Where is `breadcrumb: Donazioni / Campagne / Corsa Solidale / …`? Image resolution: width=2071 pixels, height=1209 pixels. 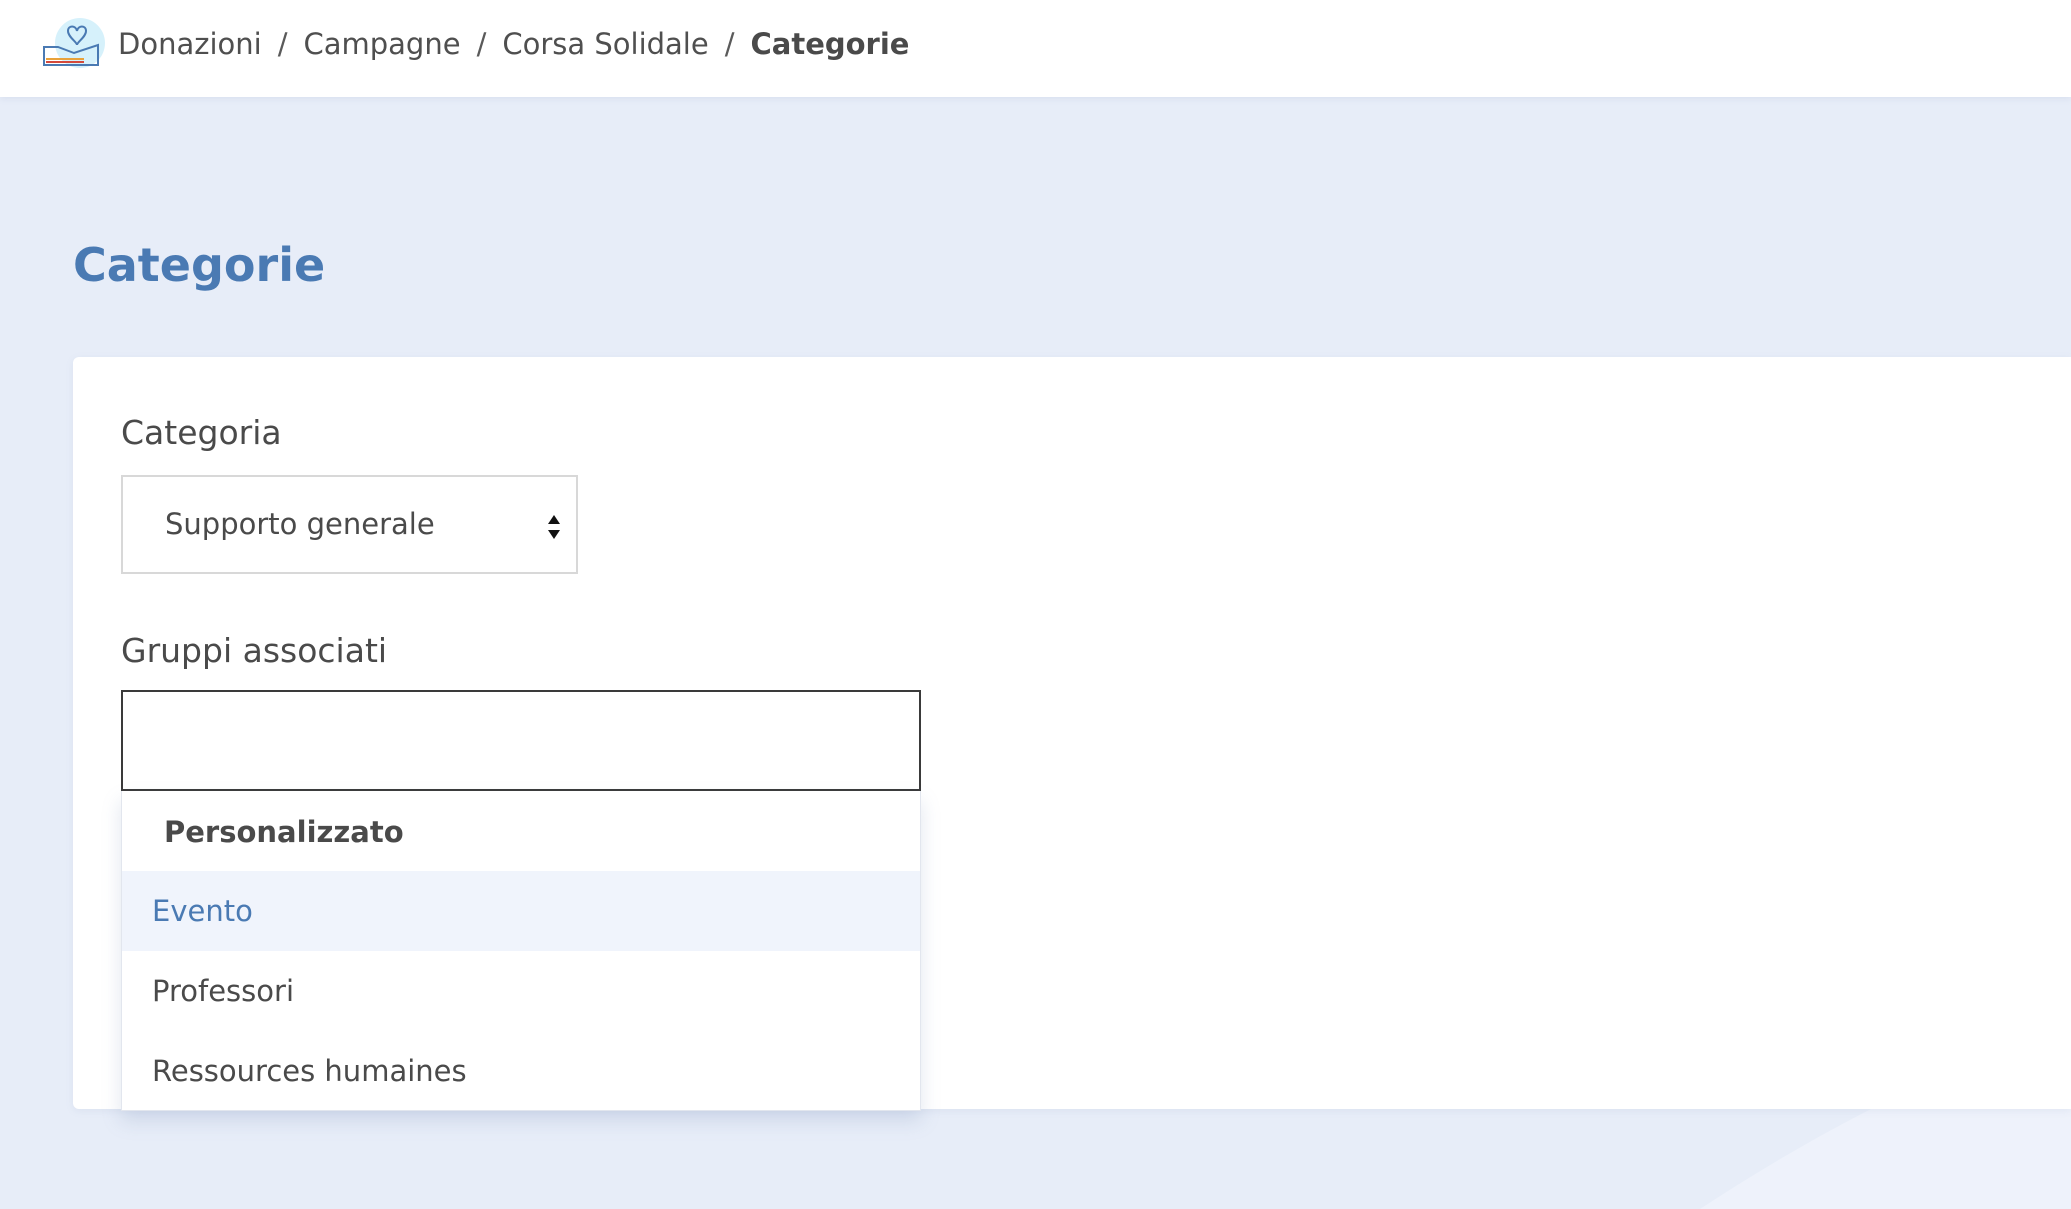
breadcrumb: Donazioni / Campagne / Corsa Solidale / … is located at coordinates (513, 44).